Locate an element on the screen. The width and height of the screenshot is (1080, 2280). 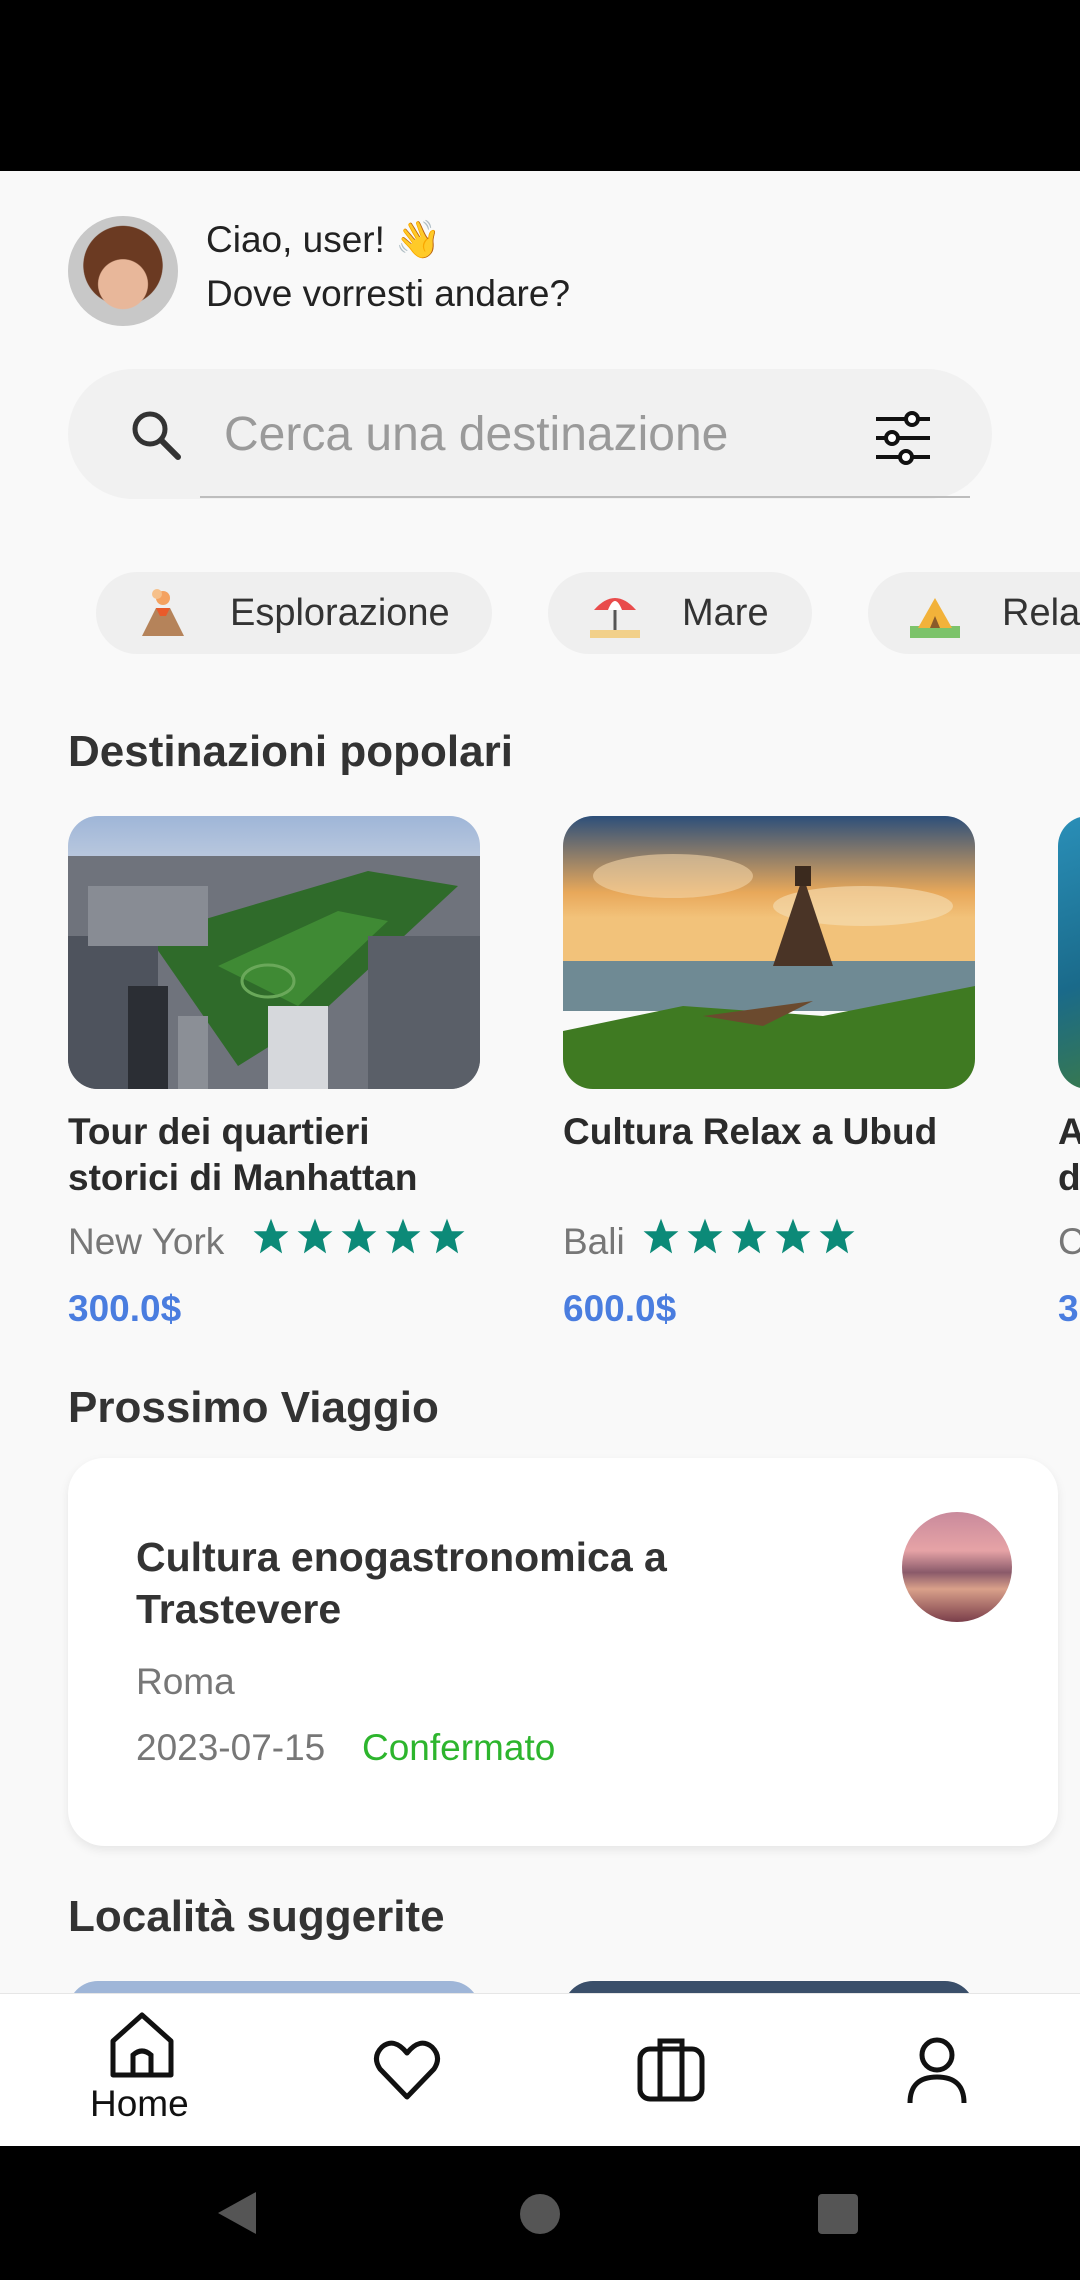
search-input is located at coordinates (504, 434).